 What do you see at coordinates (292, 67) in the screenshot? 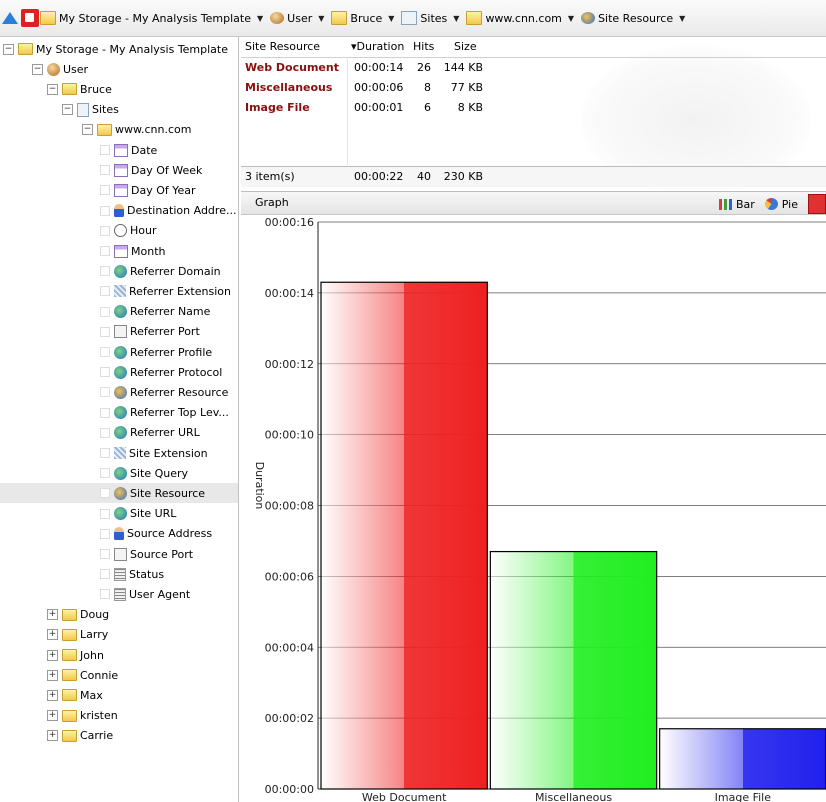
I see `cell-resource: Web Document` at bounding box center [292, 67].